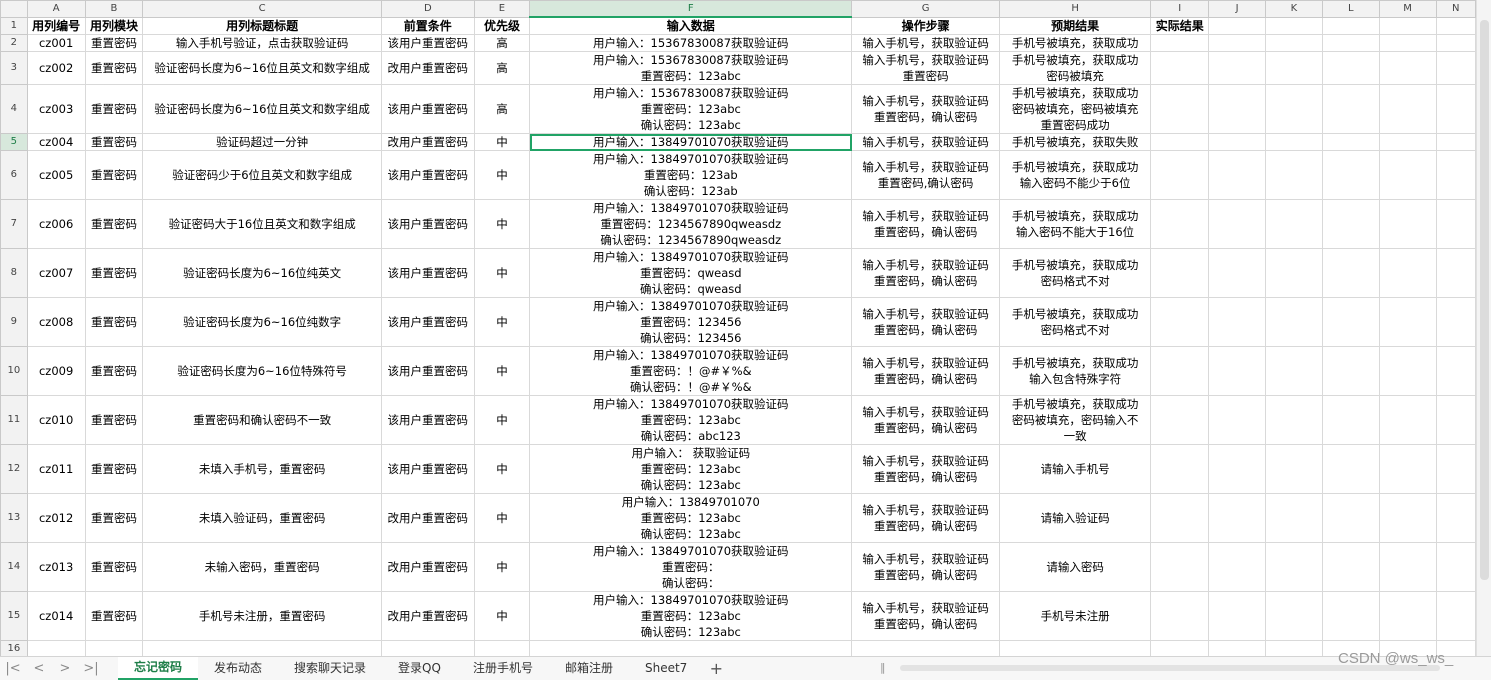  What do you see at coordinates (1407, 9) in the screenshot?
I see `column-header-m: M` at bounding box center [1407, 9].